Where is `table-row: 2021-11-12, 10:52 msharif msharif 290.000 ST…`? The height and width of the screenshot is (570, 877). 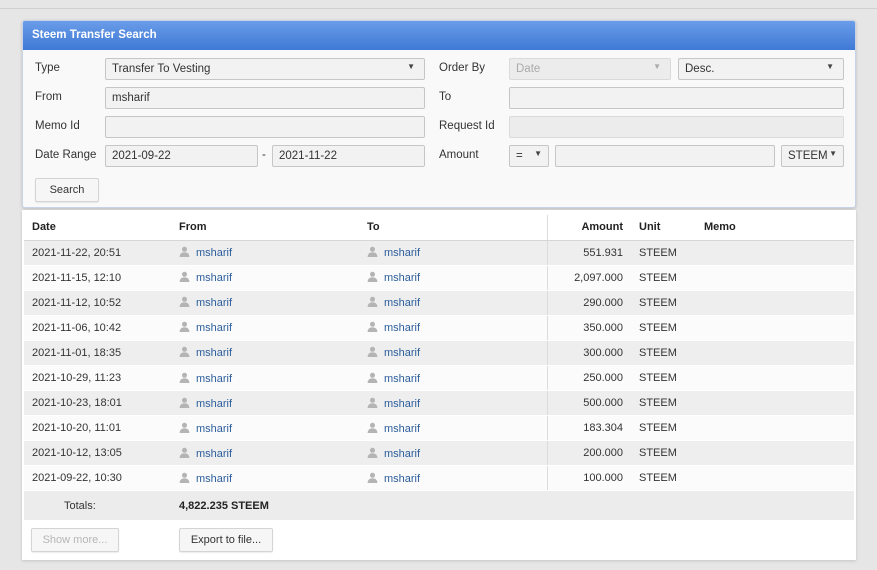
table-row: 2021-11-12, 10:52 msharif msharif 290.000 ST… is located at coordinates (439, 303).